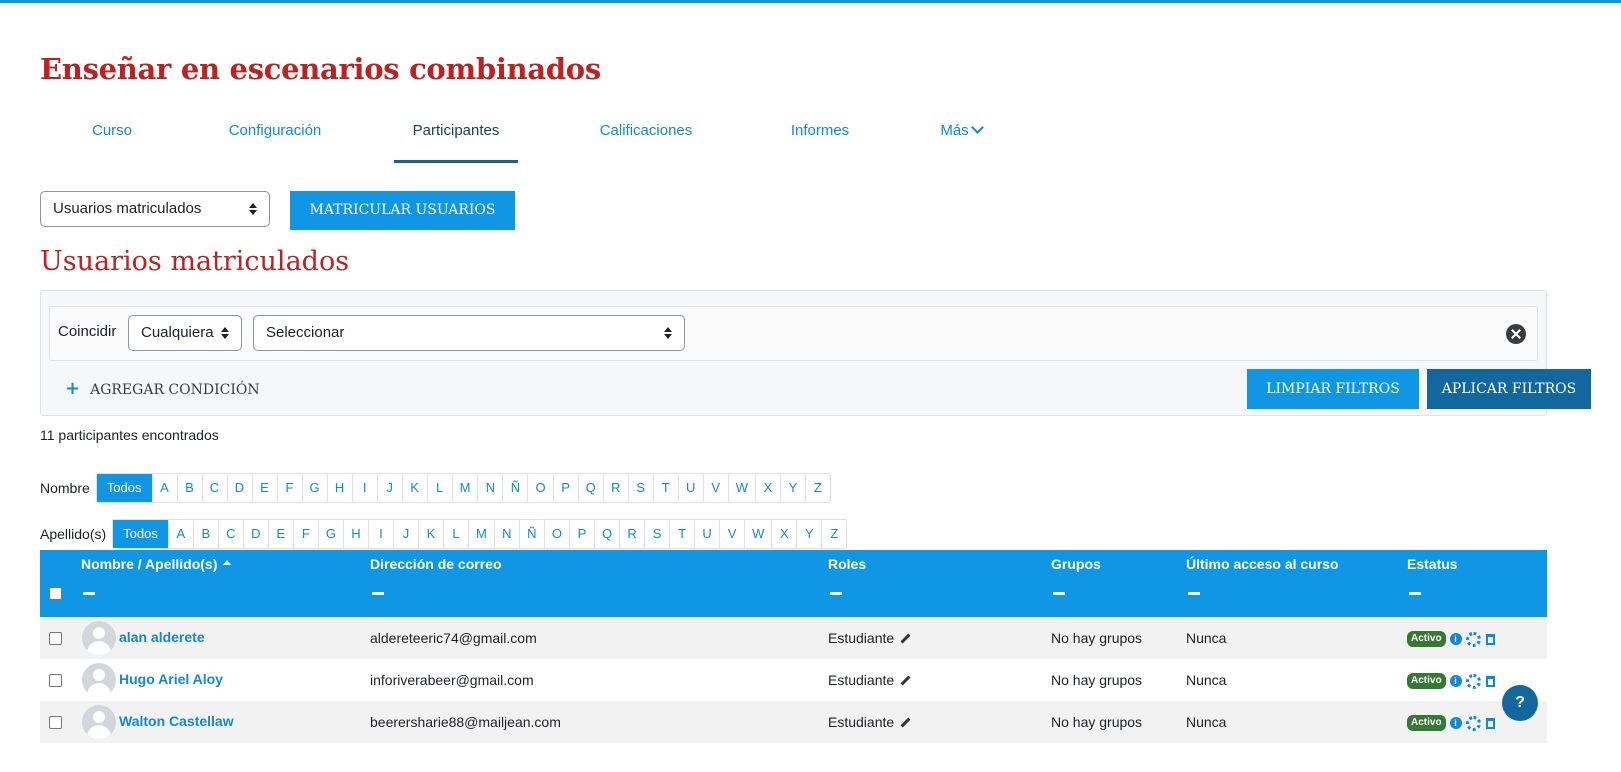 This screenshot has width=1621, height=772. What do you see at coordinates (89, 593) in the screenshot?
I see `collapse-name-icon` at bounding box center [89, 593].